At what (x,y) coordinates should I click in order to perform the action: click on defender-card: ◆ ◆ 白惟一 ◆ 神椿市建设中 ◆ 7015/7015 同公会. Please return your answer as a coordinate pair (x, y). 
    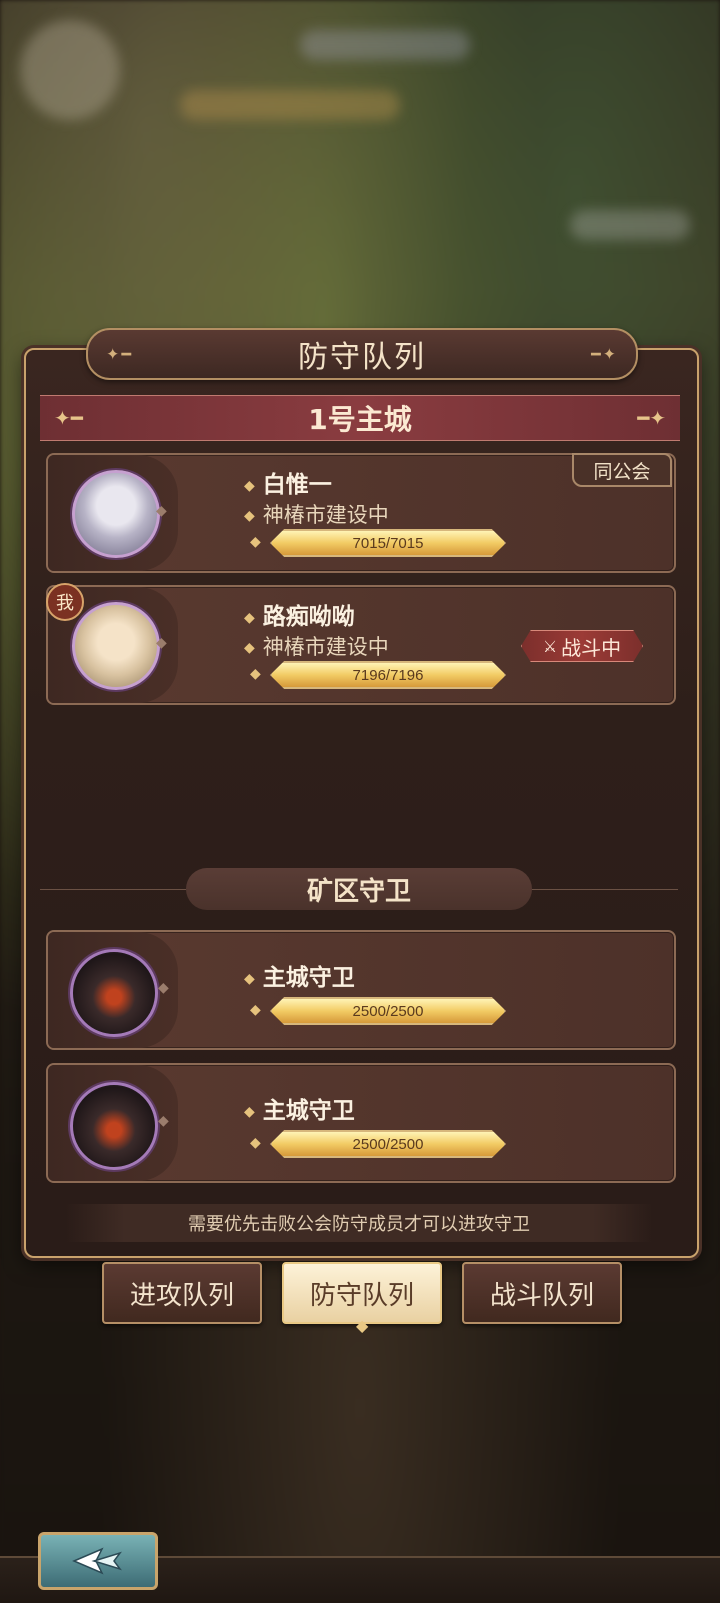
    Looking at the image, I should click on (361, 513).